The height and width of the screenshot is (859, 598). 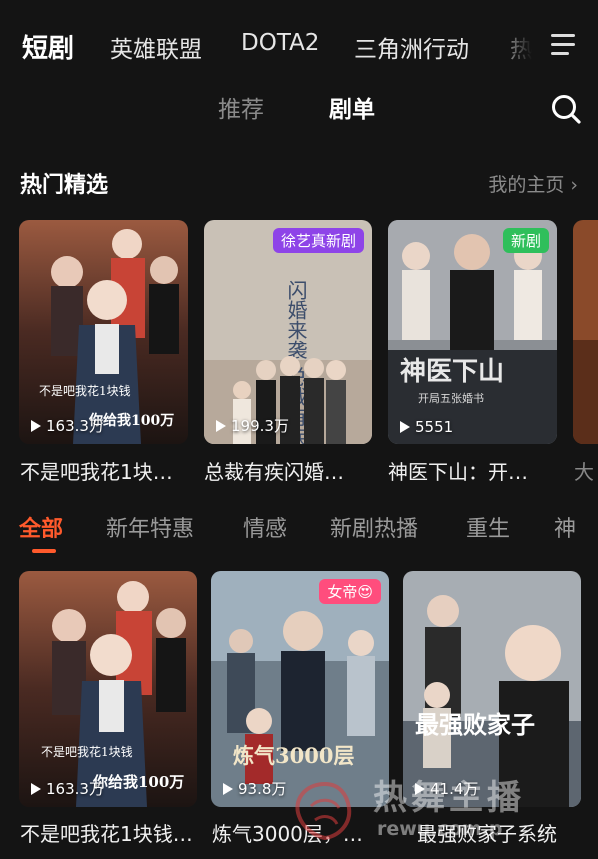 I want to click on featured-card-2: 闪婚来袭 总裁有疾 徐艺真新剧 199.3万, so click(x=288, y=332).